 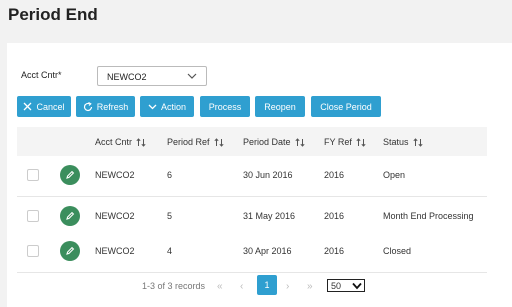 What do you see at coordinates (50, 106) in the screenshot?
I see `cancel-label: Cancel` at bounding box center [50, 106].